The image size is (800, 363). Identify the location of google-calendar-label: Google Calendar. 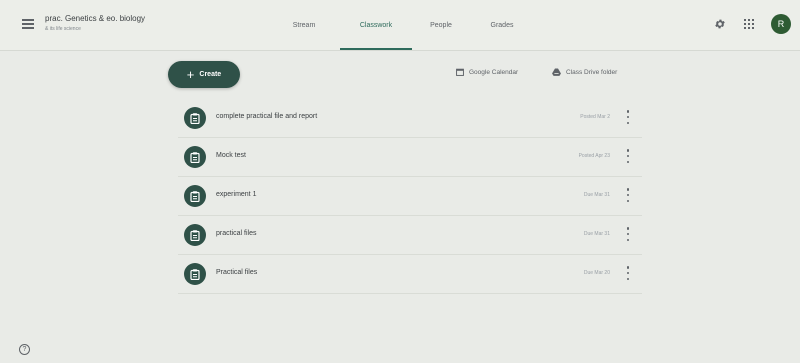
(494, 72).